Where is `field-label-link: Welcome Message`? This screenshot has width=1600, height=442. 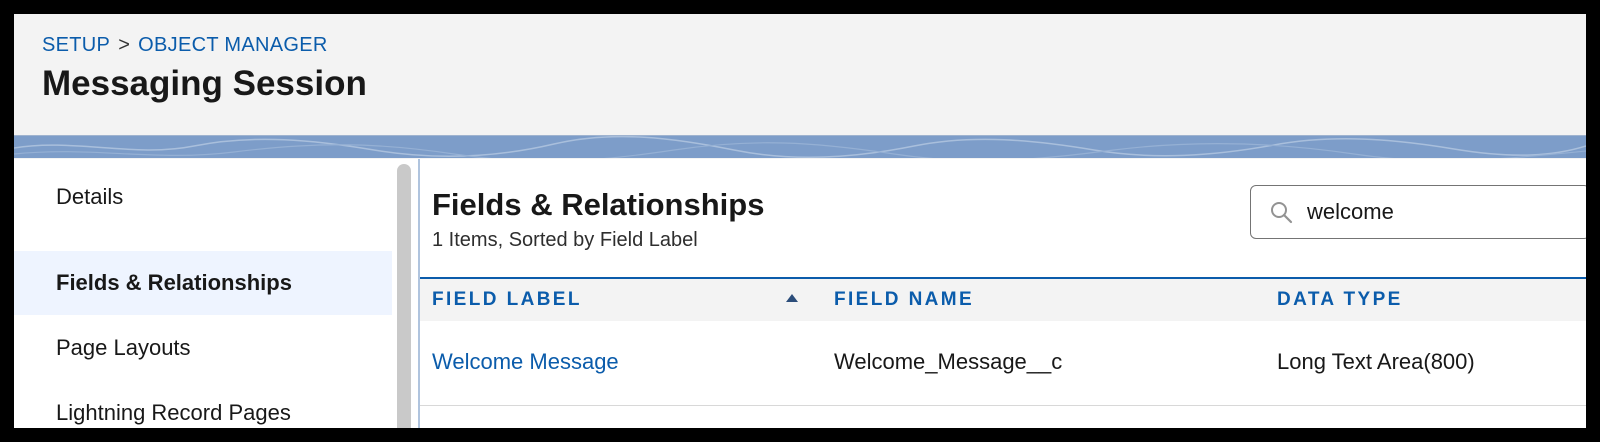
field-label-link: Welcome Message is located at coordinates (525, 362).